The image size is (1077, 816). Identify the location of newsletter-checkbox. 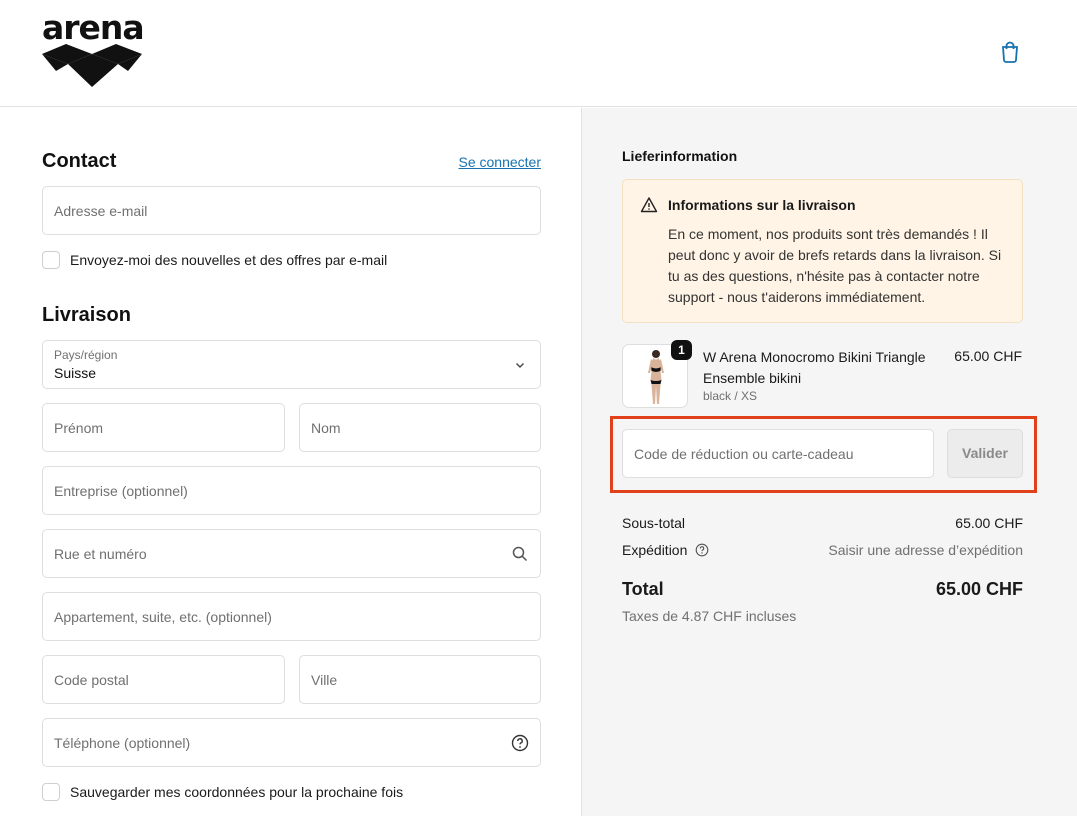
(51, 260).